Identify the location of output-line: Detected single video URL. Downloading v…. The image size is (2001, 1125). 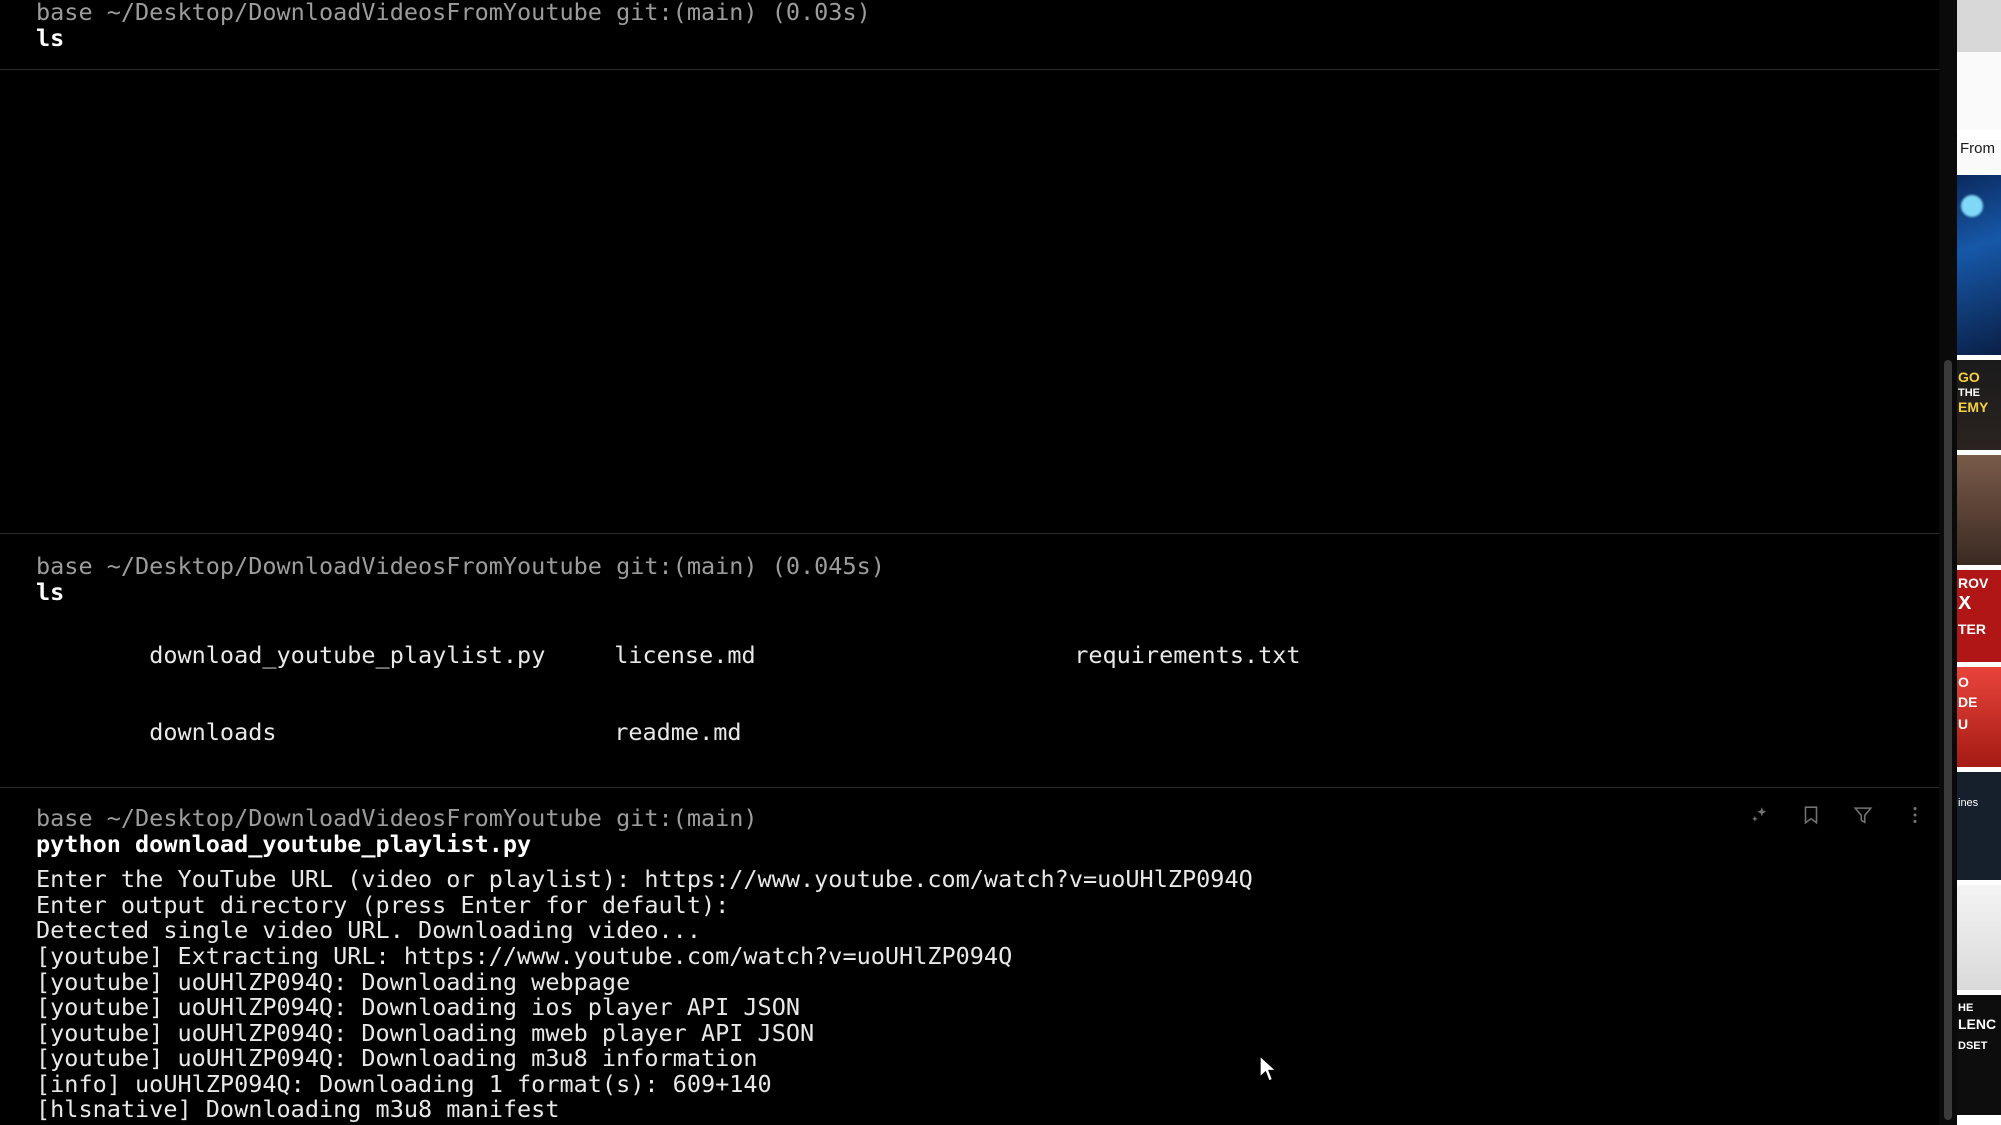
(368, 930).